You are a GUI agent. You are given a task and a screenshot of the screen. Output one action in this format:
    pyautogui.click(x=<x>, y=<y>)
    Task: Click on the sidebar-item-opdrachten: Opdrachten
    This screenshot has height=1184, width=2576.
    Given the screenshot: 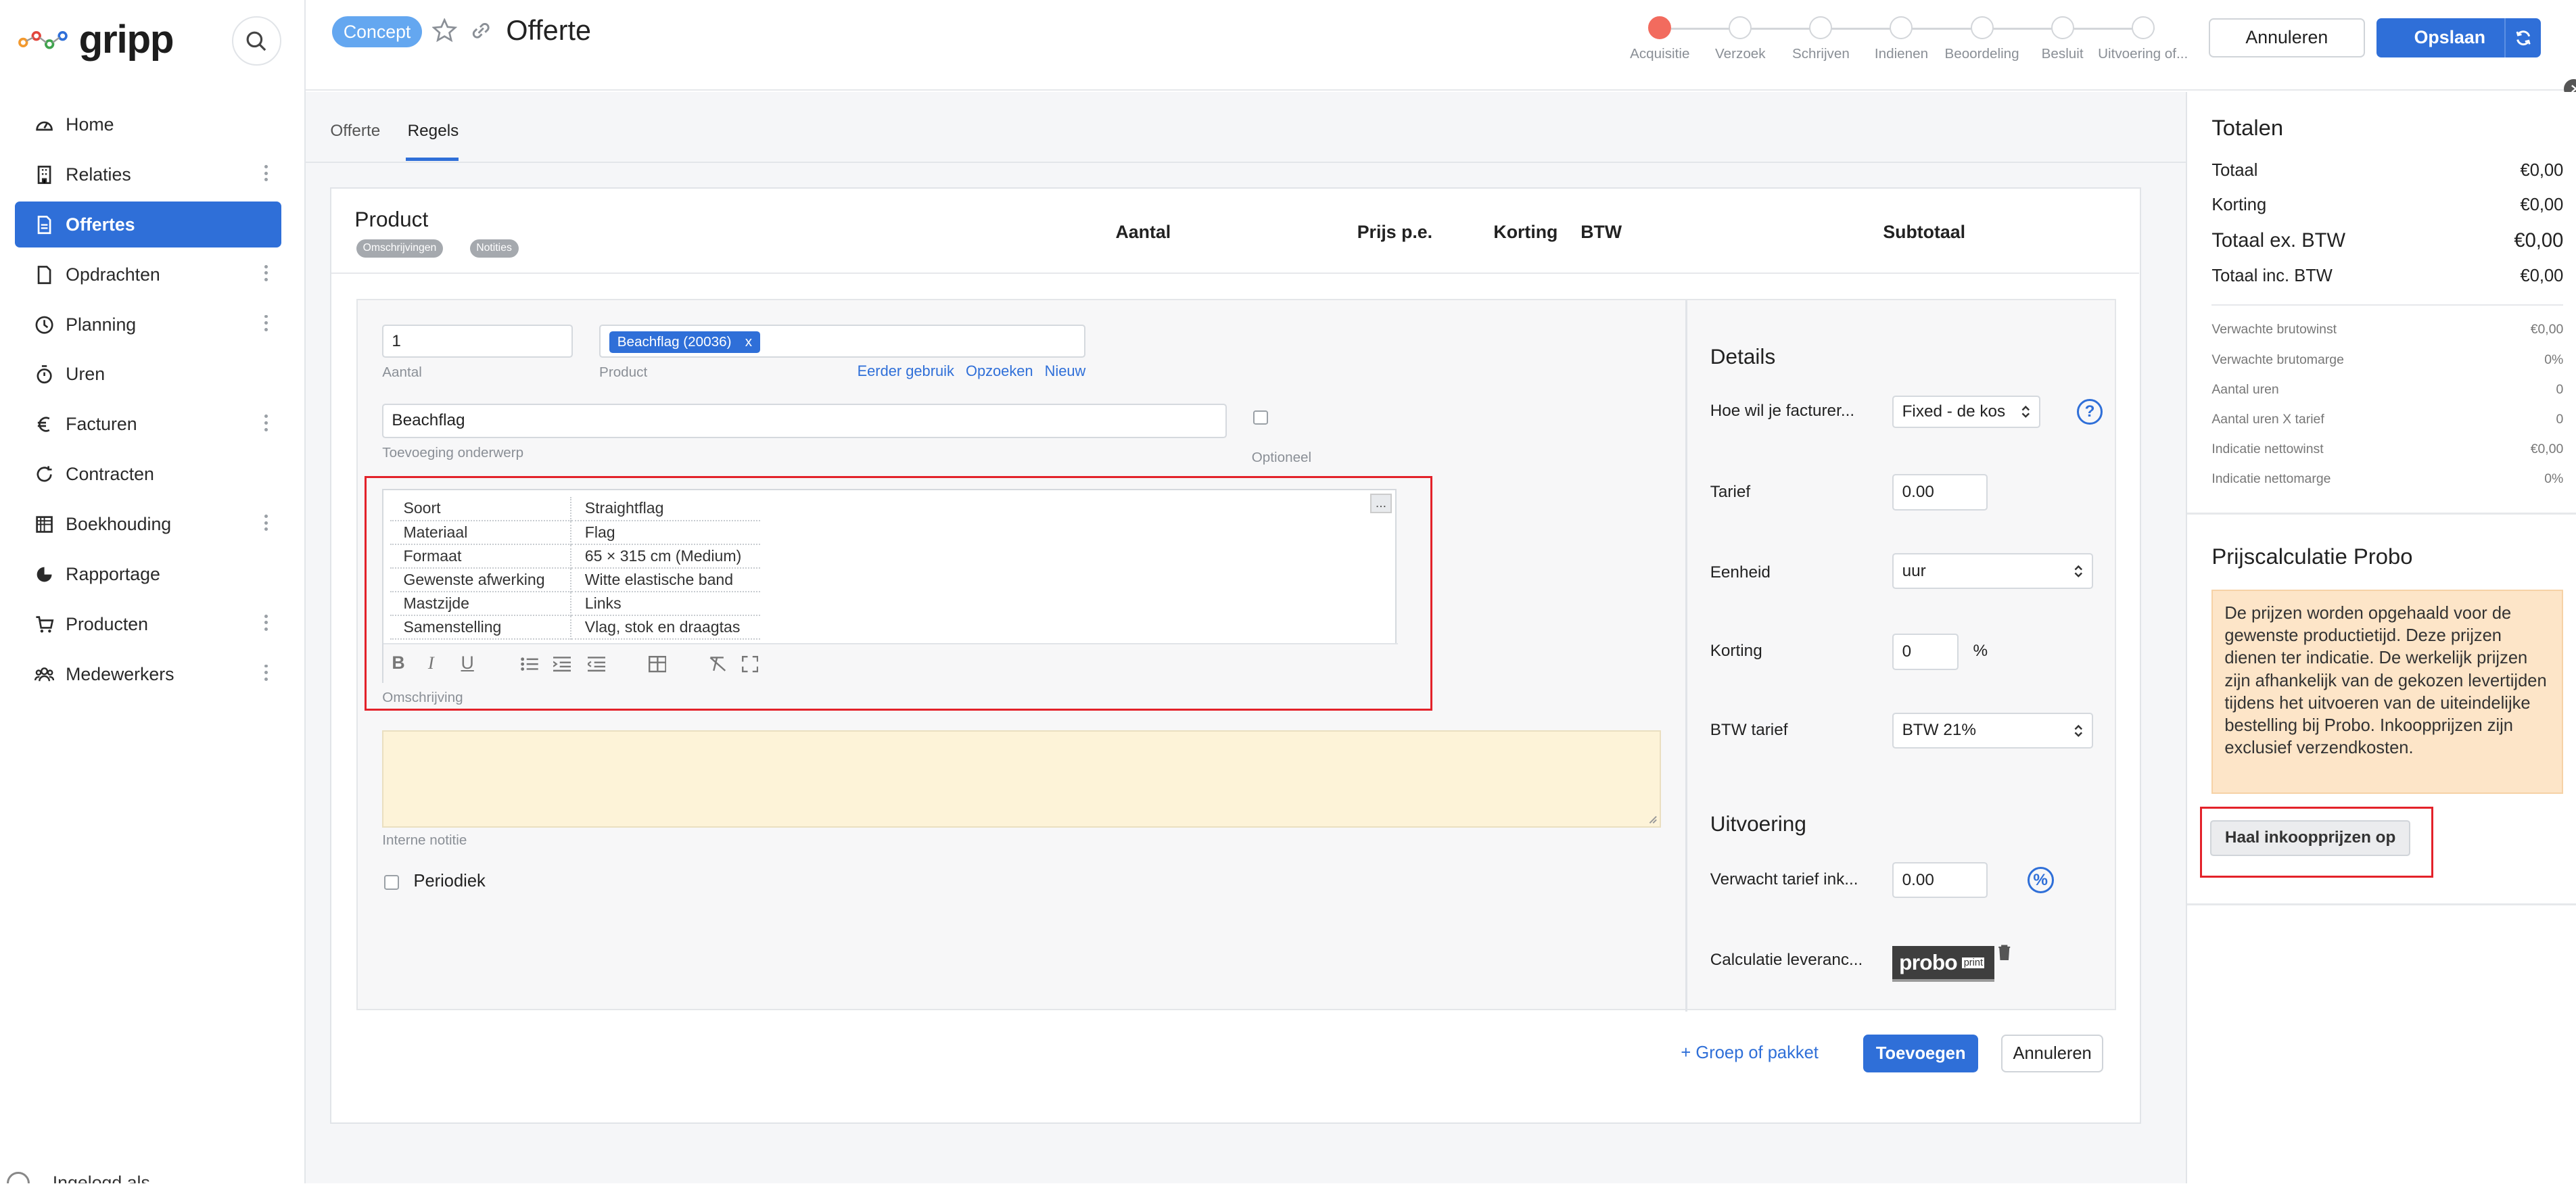 What is the action you would take?
    pyautogui.click(x=148, y=275)
    